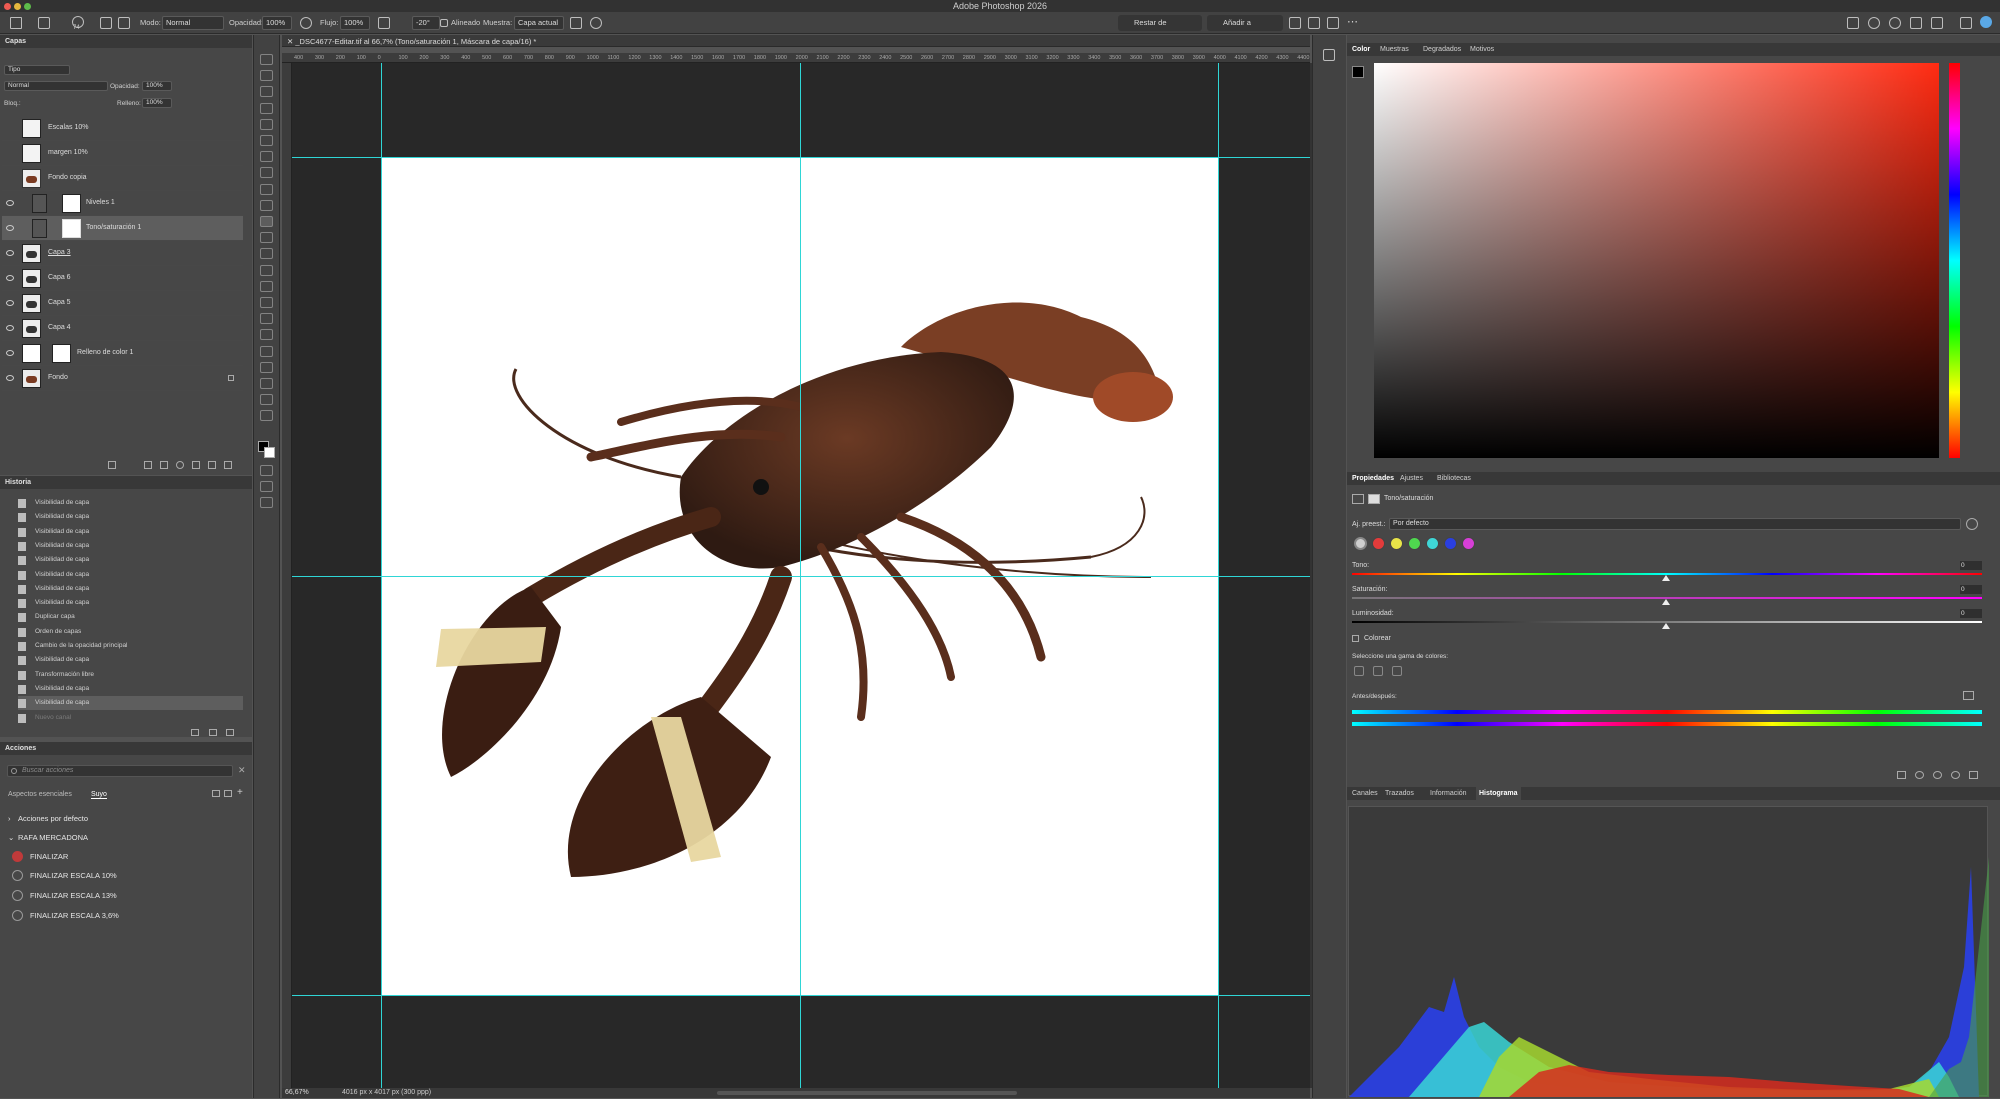 Image resolution: width=2000 pixels, height=1099 pixels. Describe the element at coordinates (867, 1093) in the screenshot. I see `horizontal-scrollbar` at that location.